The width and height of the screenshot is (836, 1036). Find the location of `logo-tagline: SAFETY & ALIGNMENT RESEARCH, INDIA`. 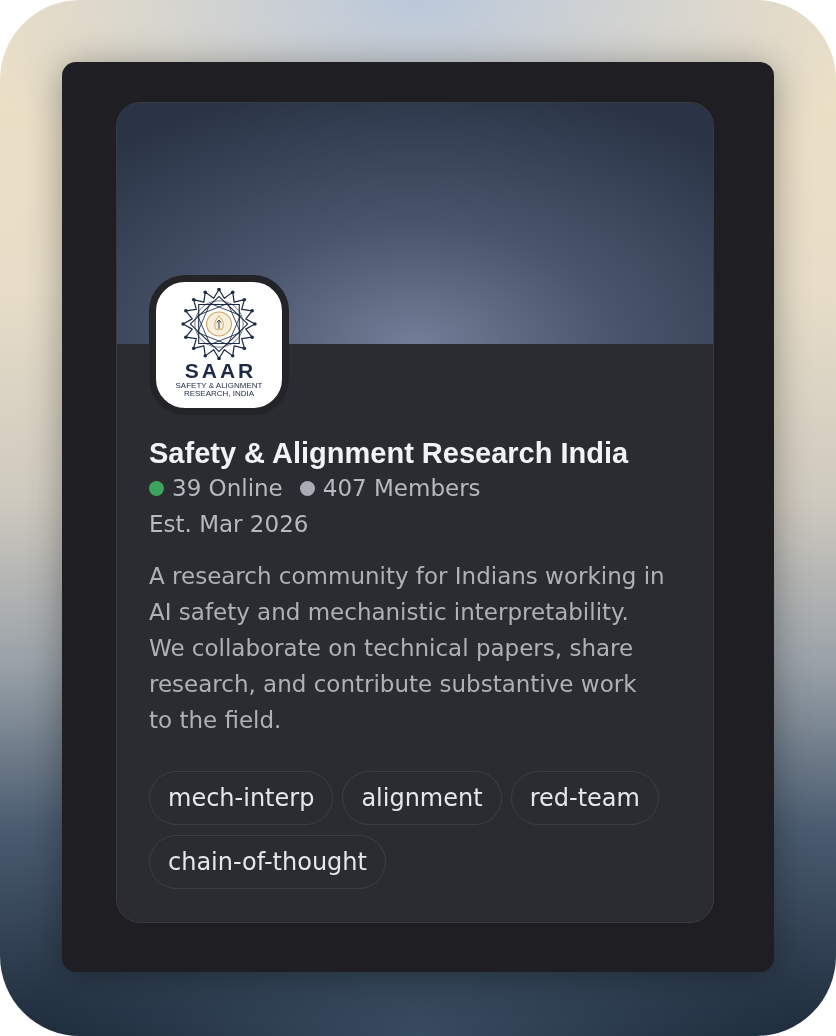

logo-tagline: SAFETY & ALIGNMENT RESEARCH, INDIA is located at coordinates (219, 390).